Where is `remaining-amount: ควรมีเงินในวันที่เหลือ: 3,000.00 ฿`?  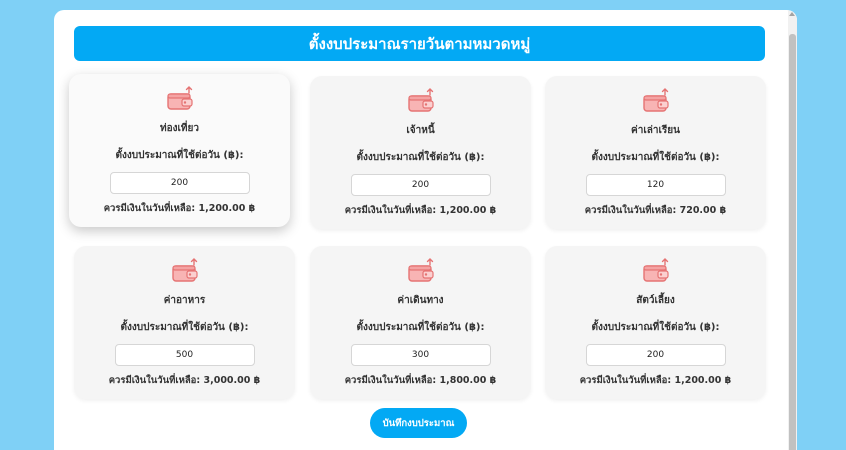
remaining-amount: ควรมีเงินในวันที่เหลือ: 3,000.00 ฿ is located at coordinates (184, 380).